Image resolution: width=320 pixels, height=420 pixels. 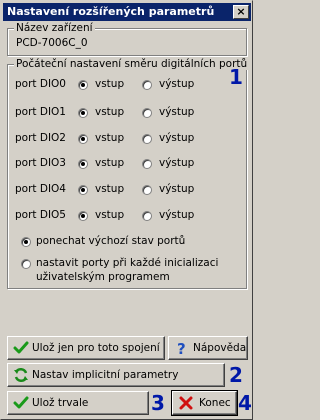 What do you see at coordinates (103, 277) in the screenshot?
I see `mode-set-label-line2: uživatelským programem` at bounding box center [103, 277].